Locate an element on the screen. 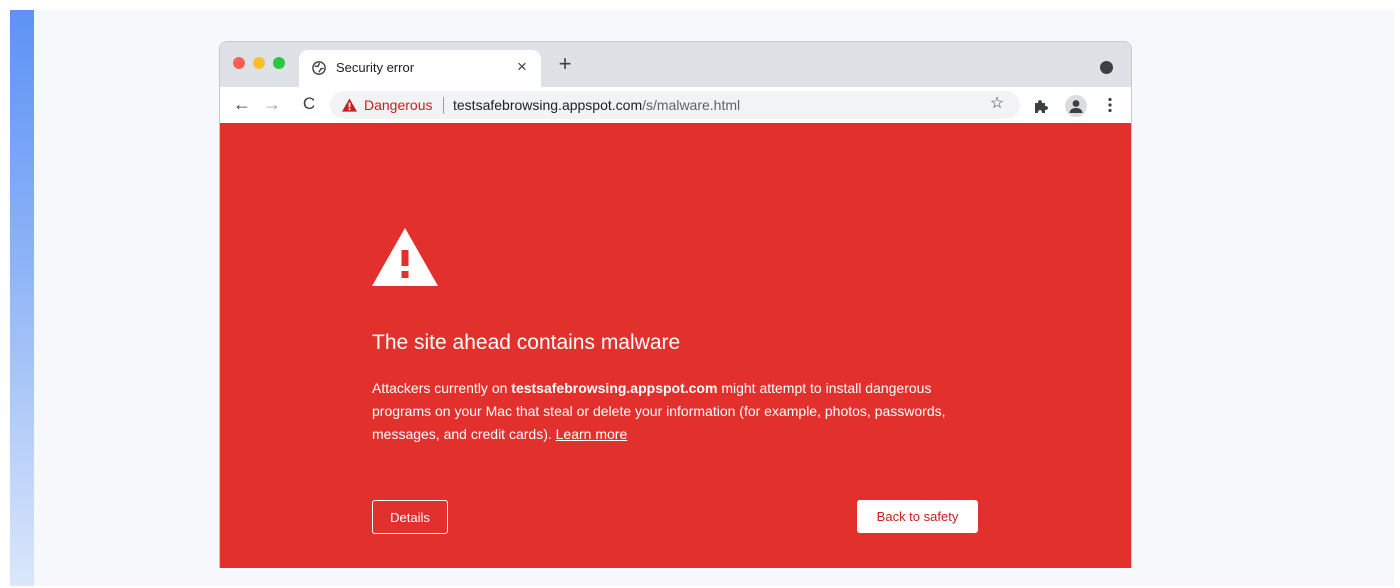  back-to-safety-button: Back to safety is located at coordinates (917, 516).